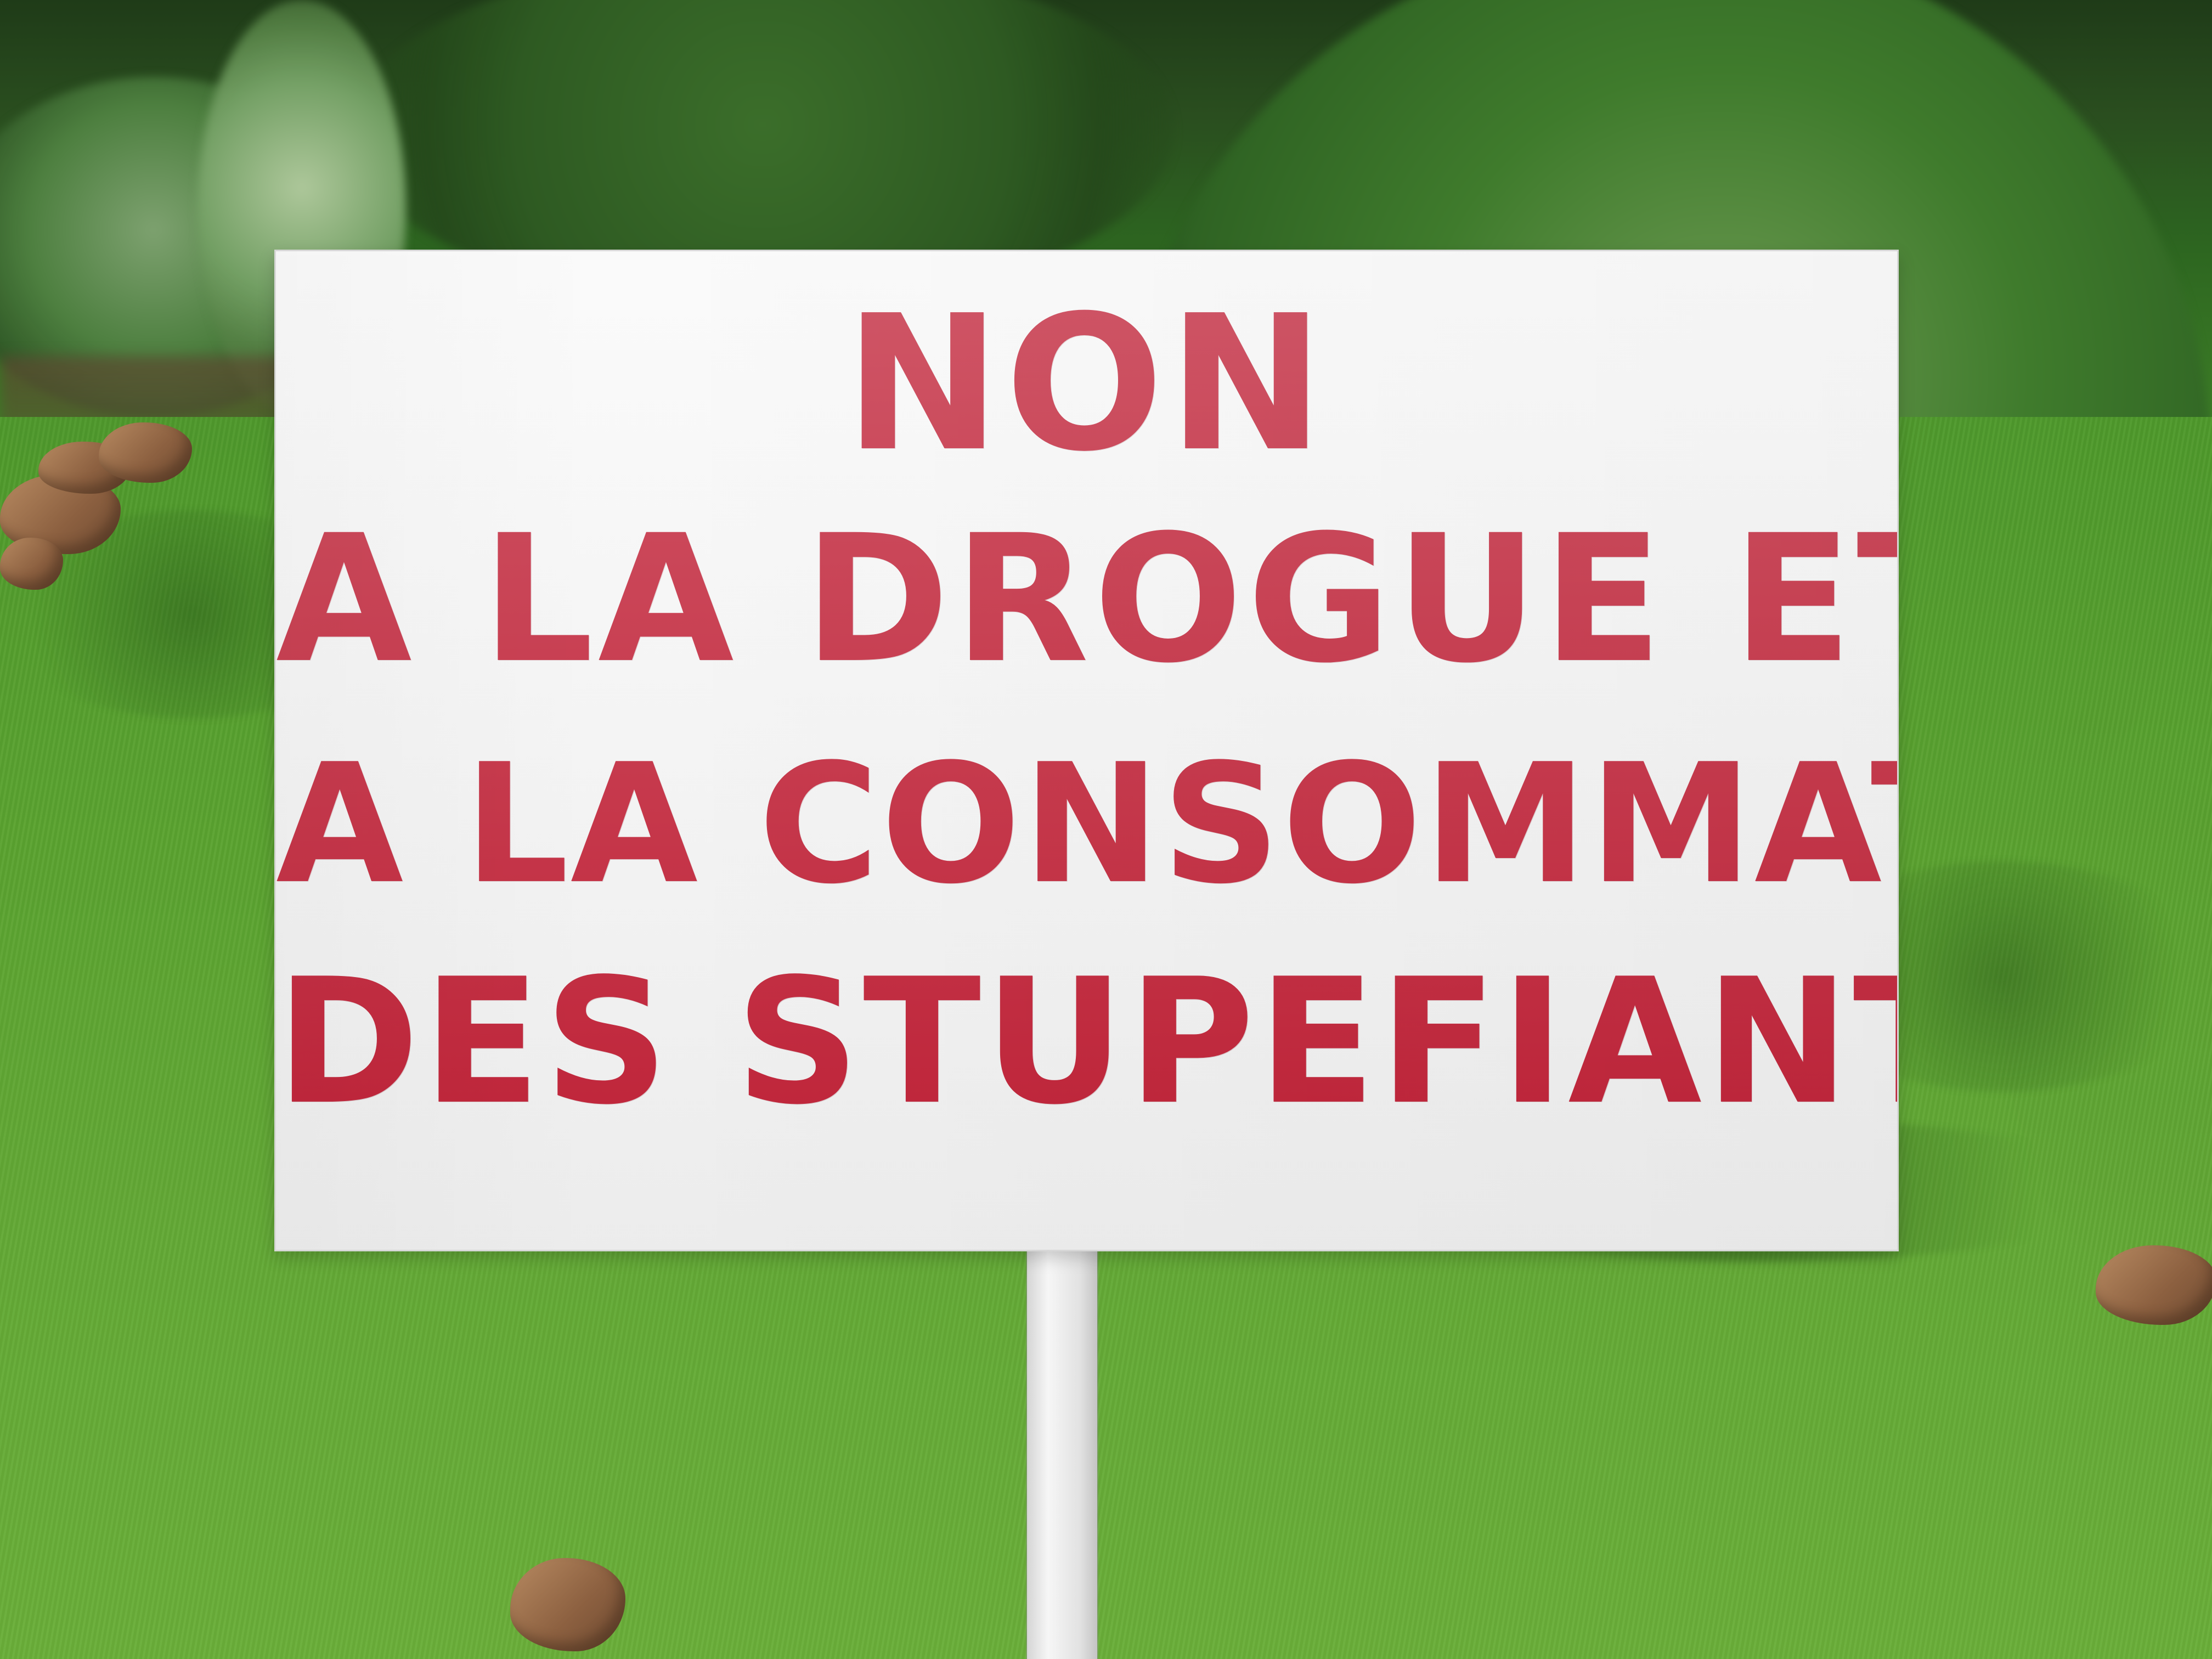  What do you see at coordinates (1087, 600) in the screenshot?
I see `sign-line-2: A LA DROGUE ET` at bounding box center [1087, 600].